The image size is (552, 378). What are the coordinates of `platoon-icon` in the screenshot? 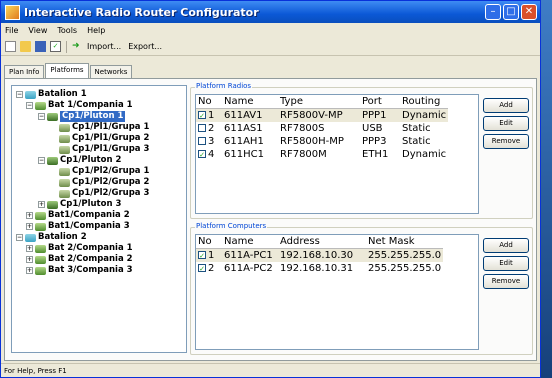 It's located at (52, 204).